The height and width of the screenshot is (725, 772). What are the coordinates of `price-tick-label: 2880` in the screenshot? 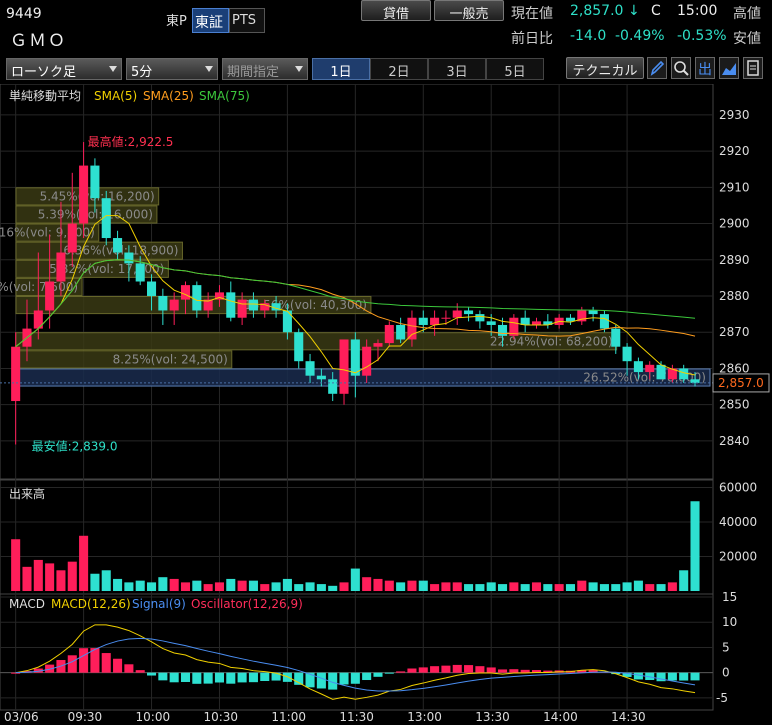 It's located at (734, 296).